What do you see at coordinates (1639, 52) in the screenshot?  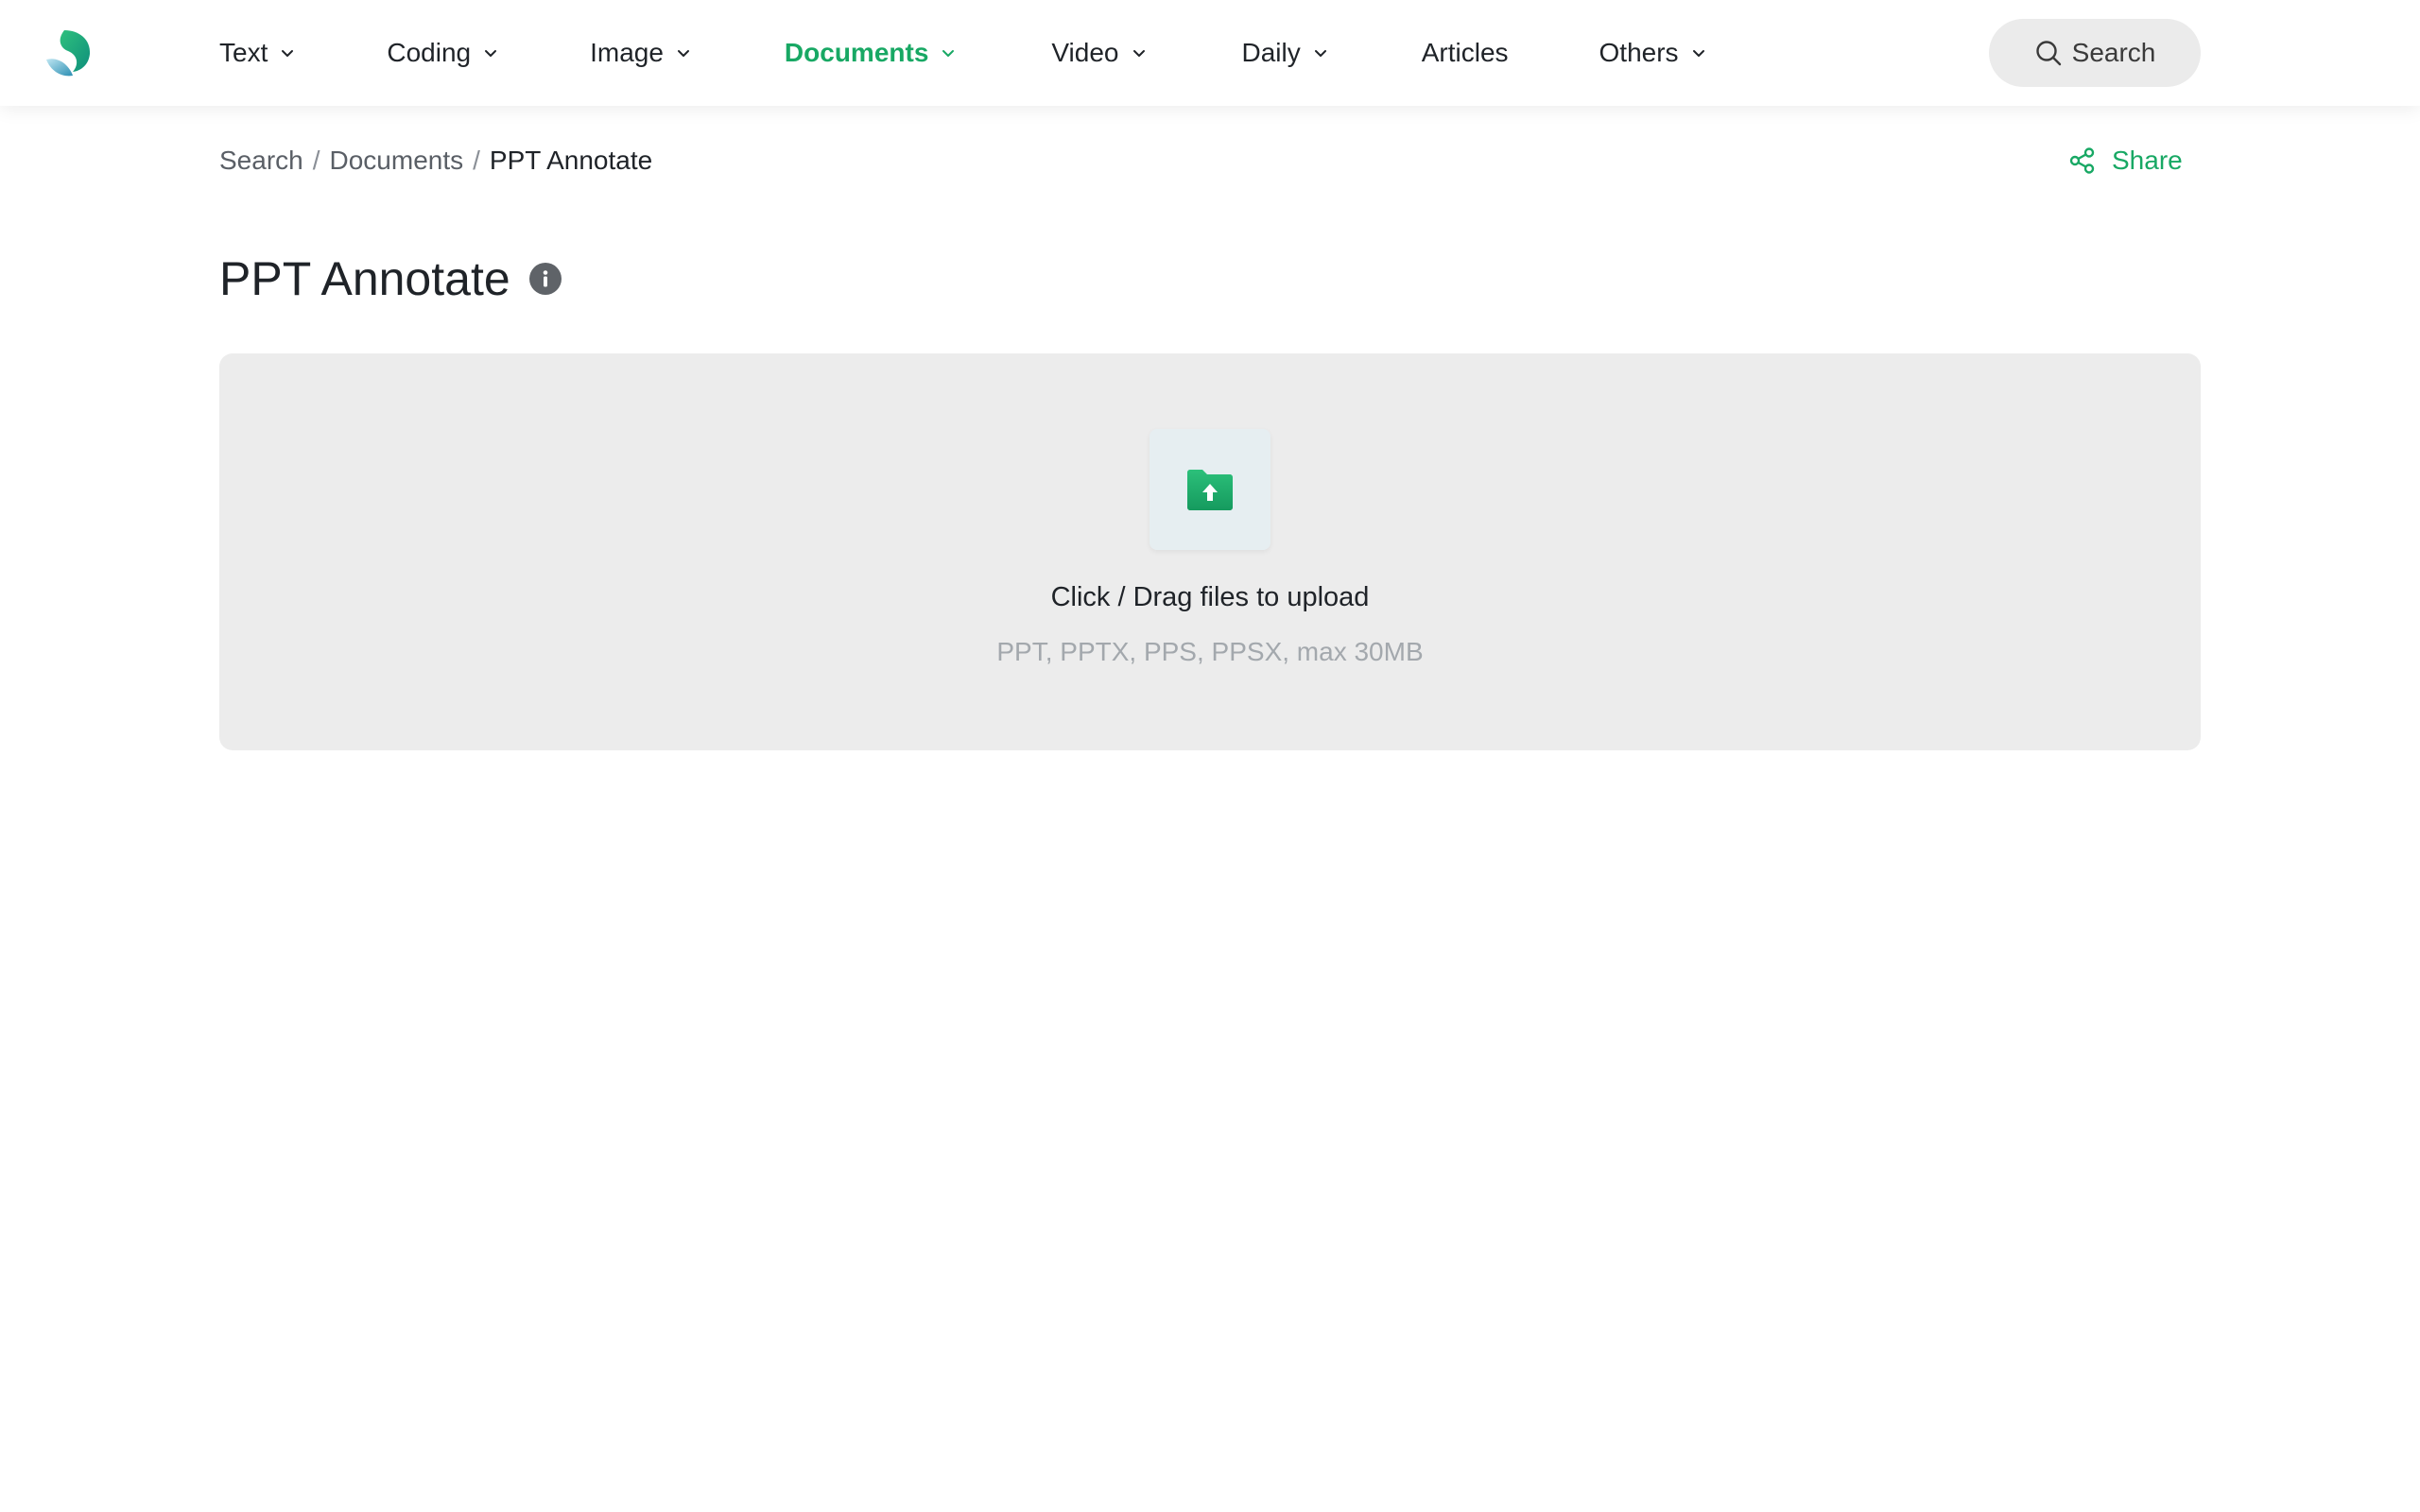 I see `nav-item-label: Others` at bounding box center [1639, 52].